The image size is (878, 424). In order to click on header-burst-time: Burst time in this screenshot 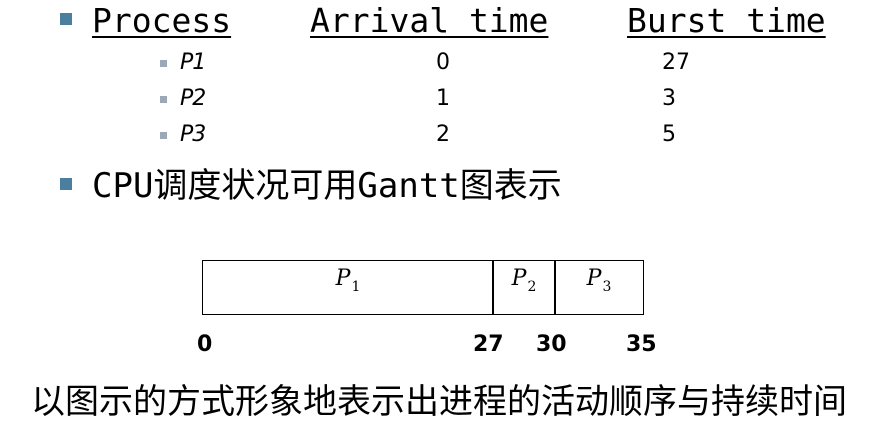, I will do `click(726, 20)`.